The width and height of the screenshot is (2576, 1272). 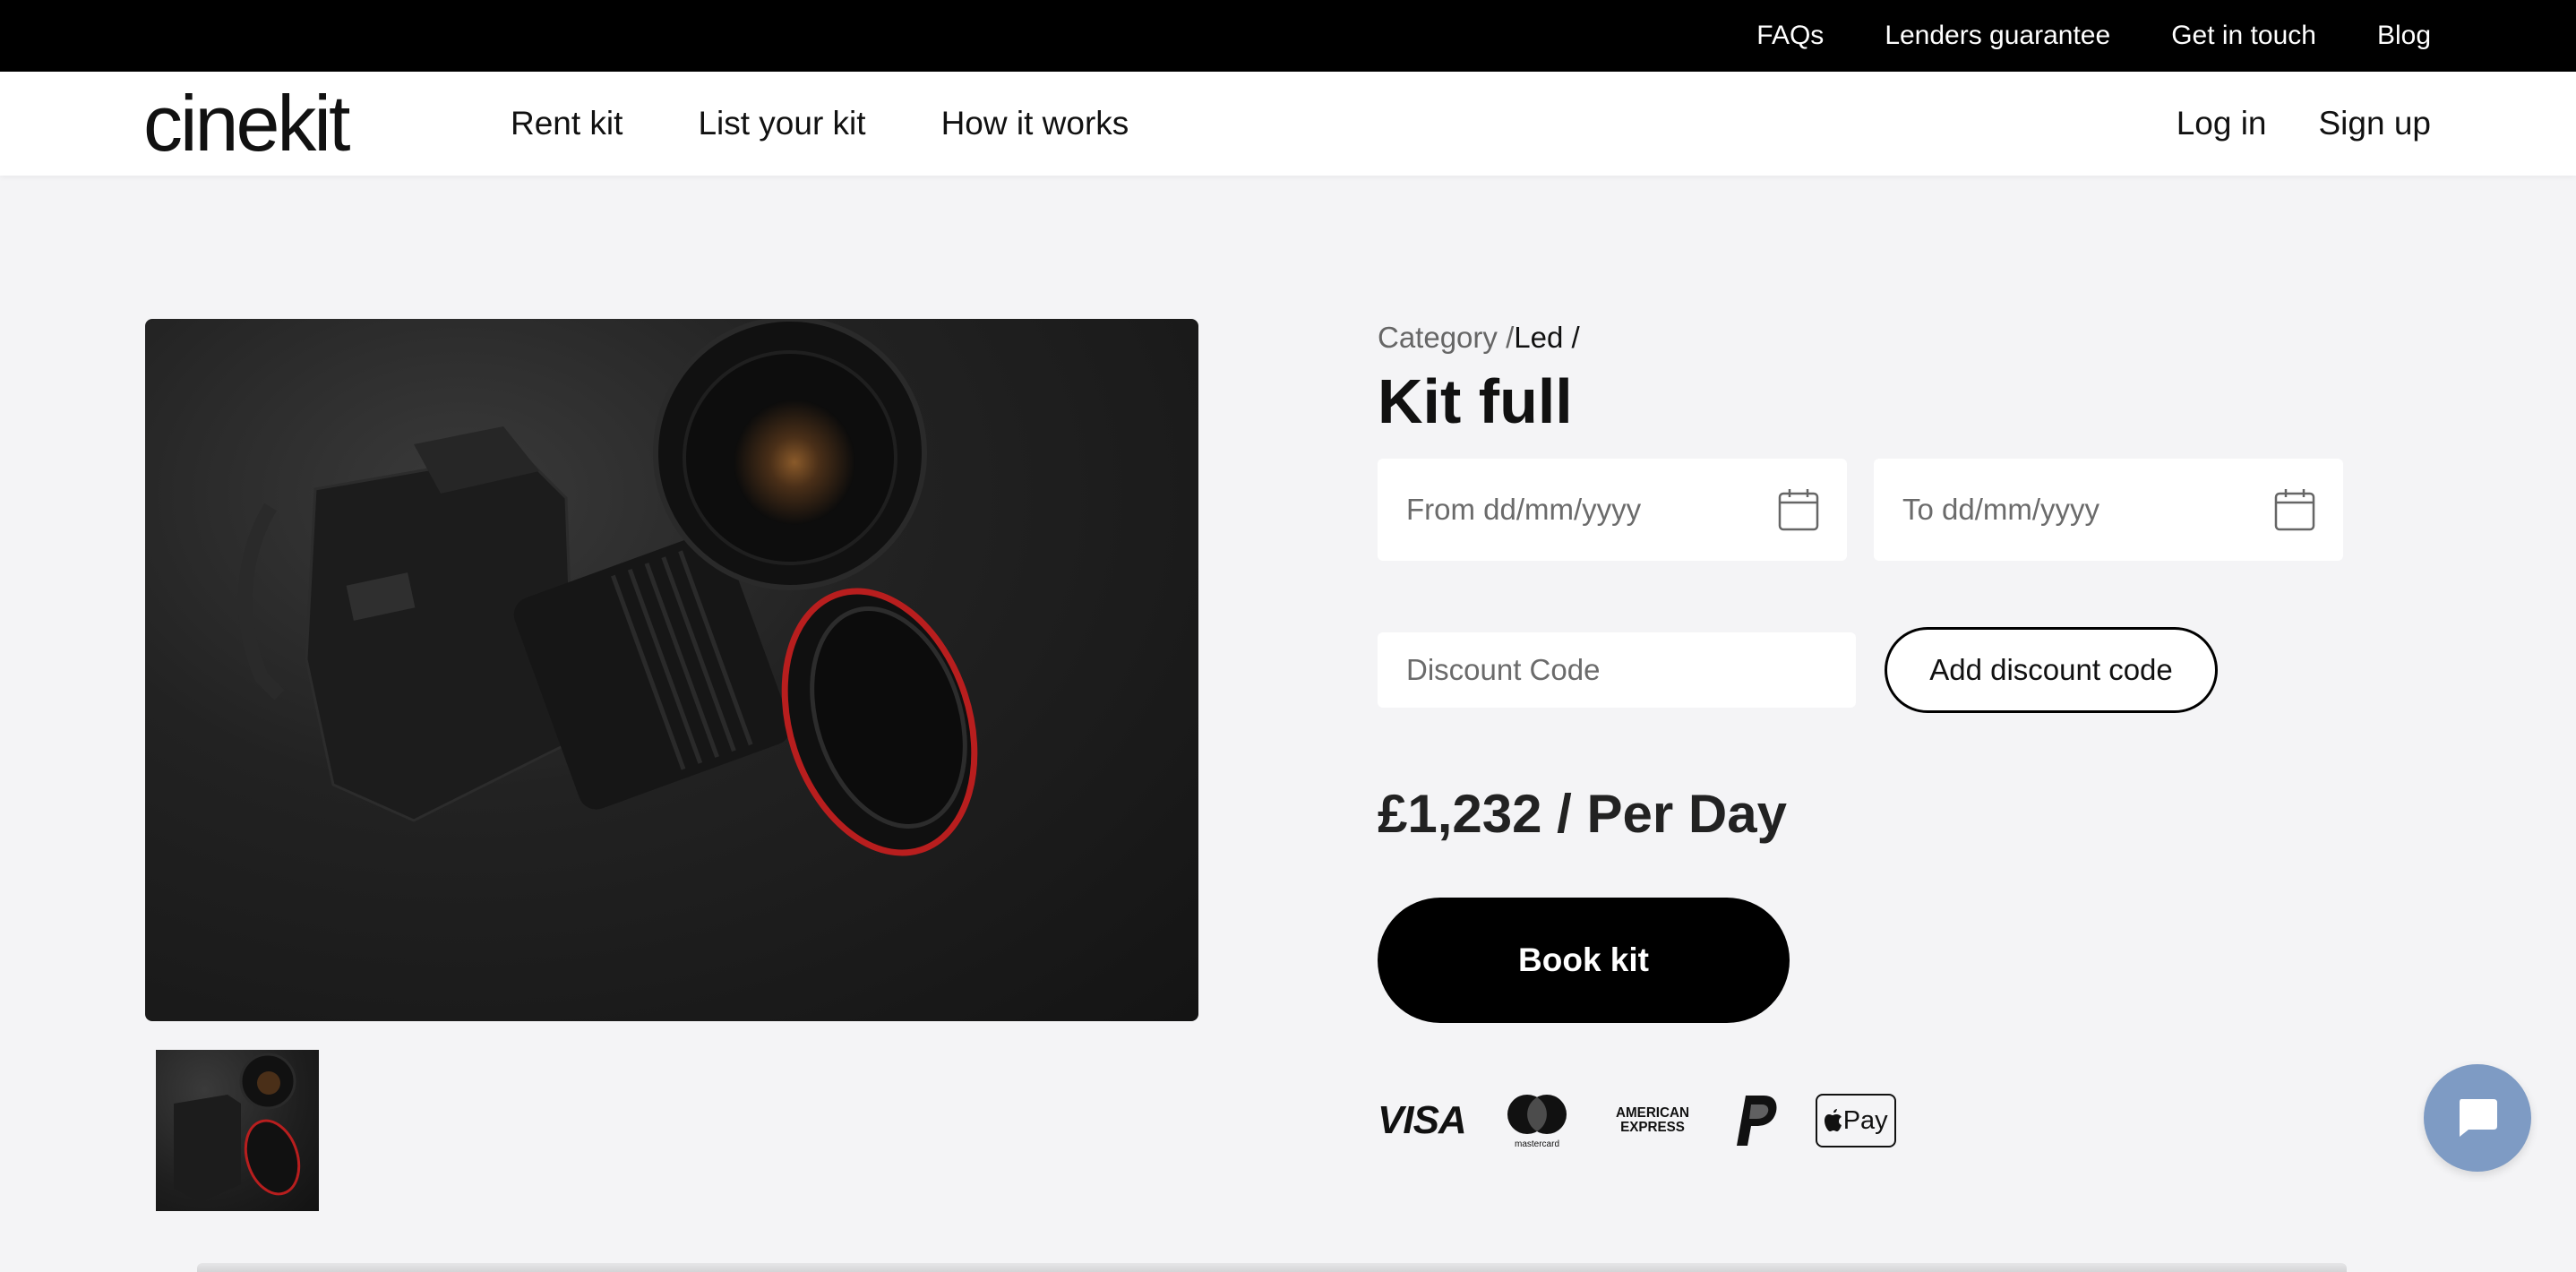 What do you see at coordinates (1546, 337) in the screenshot?
I see `breadcrumb-current: Led /` at bounding box center [1546, 337].